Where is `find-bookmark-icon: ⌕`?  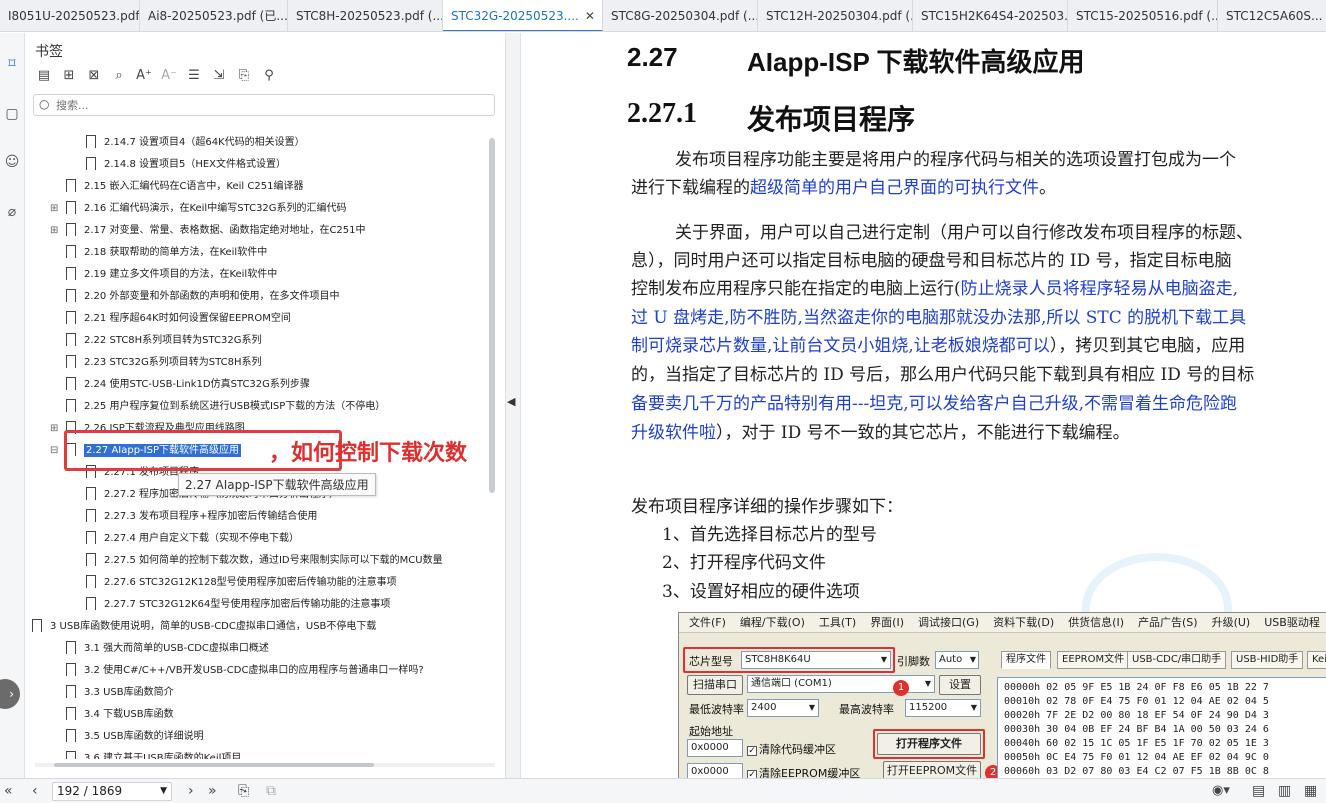 find-bookmark-icon: ⌕ is located at coordinates (119, 76).